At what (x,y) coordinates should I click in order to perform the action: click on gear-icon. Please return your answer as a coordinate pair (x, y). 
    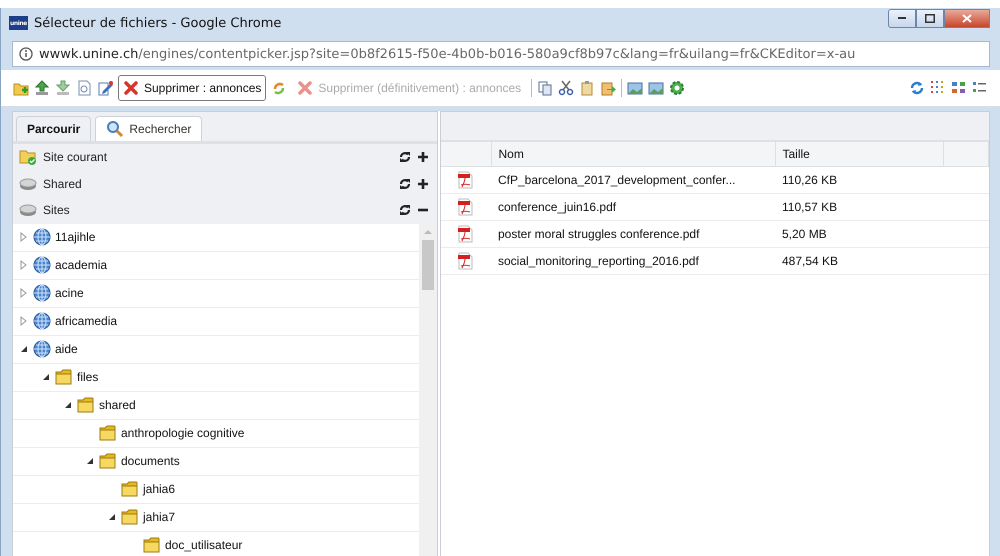
    Looking at the image, I should click on (677, 88).